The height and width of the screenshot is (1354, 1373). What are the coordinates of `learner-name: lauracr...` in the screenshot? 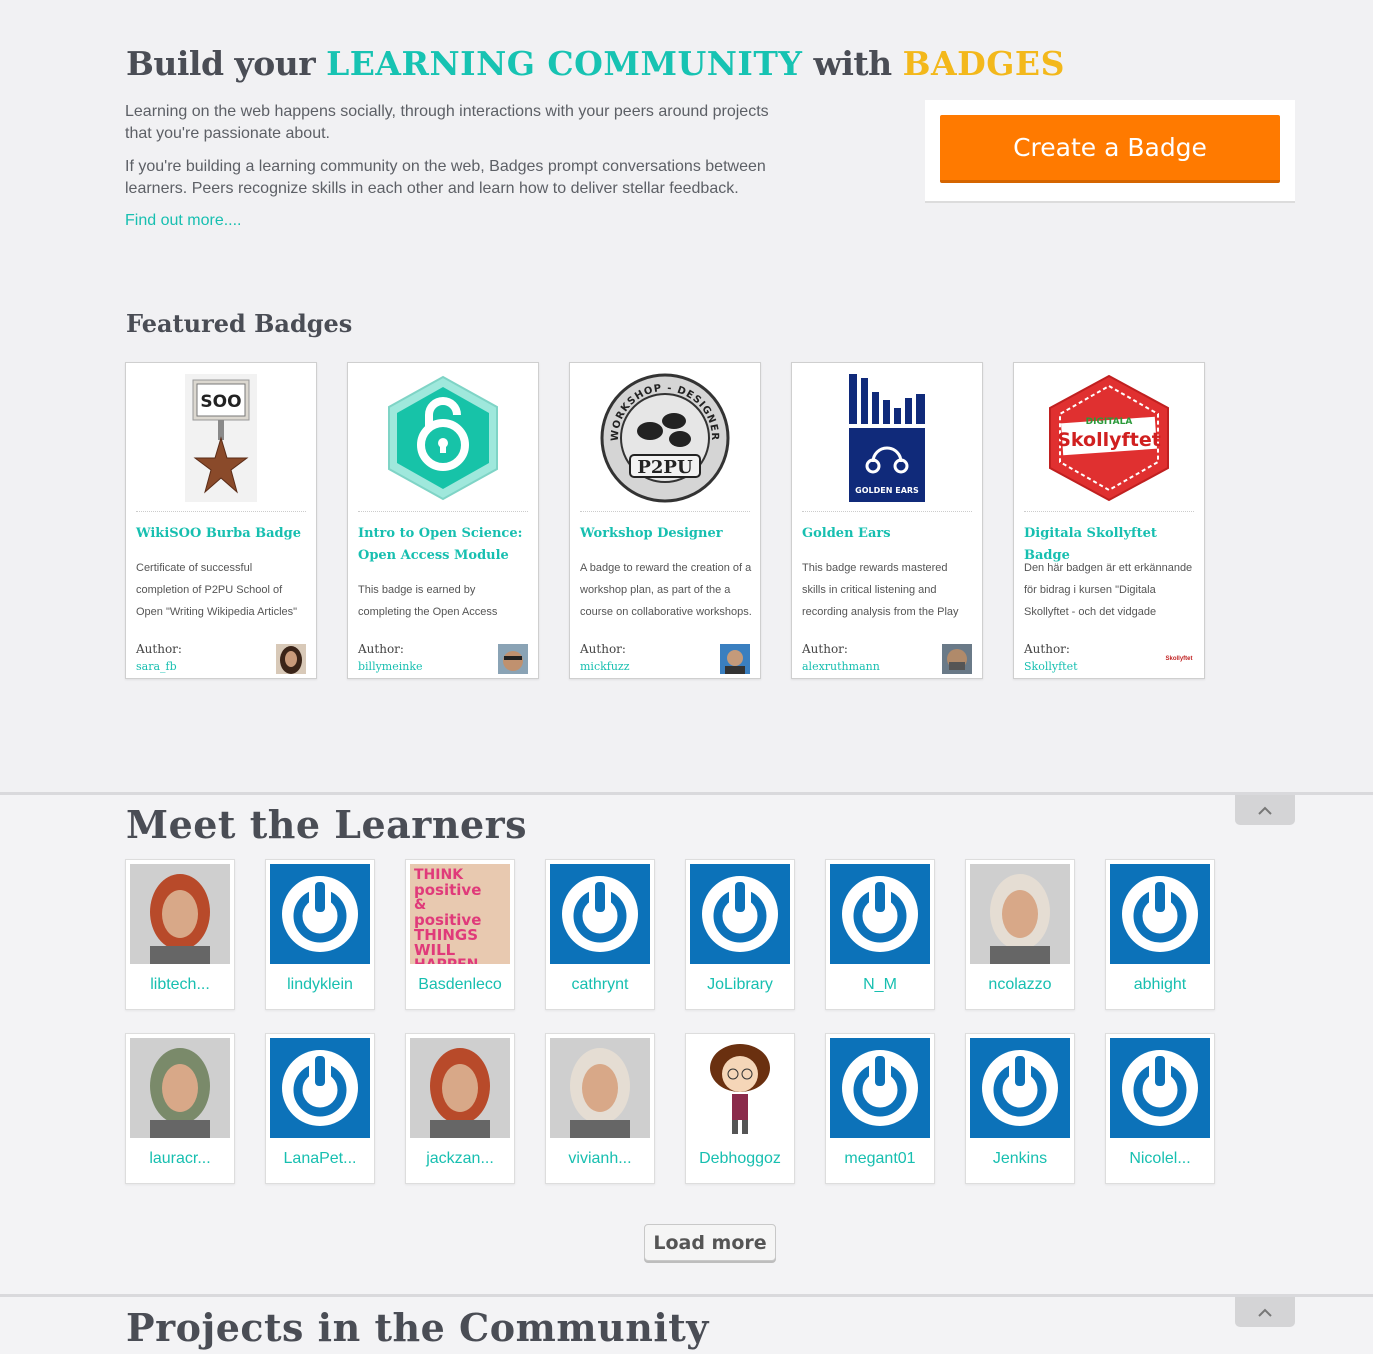 It's located at (180, 1159).